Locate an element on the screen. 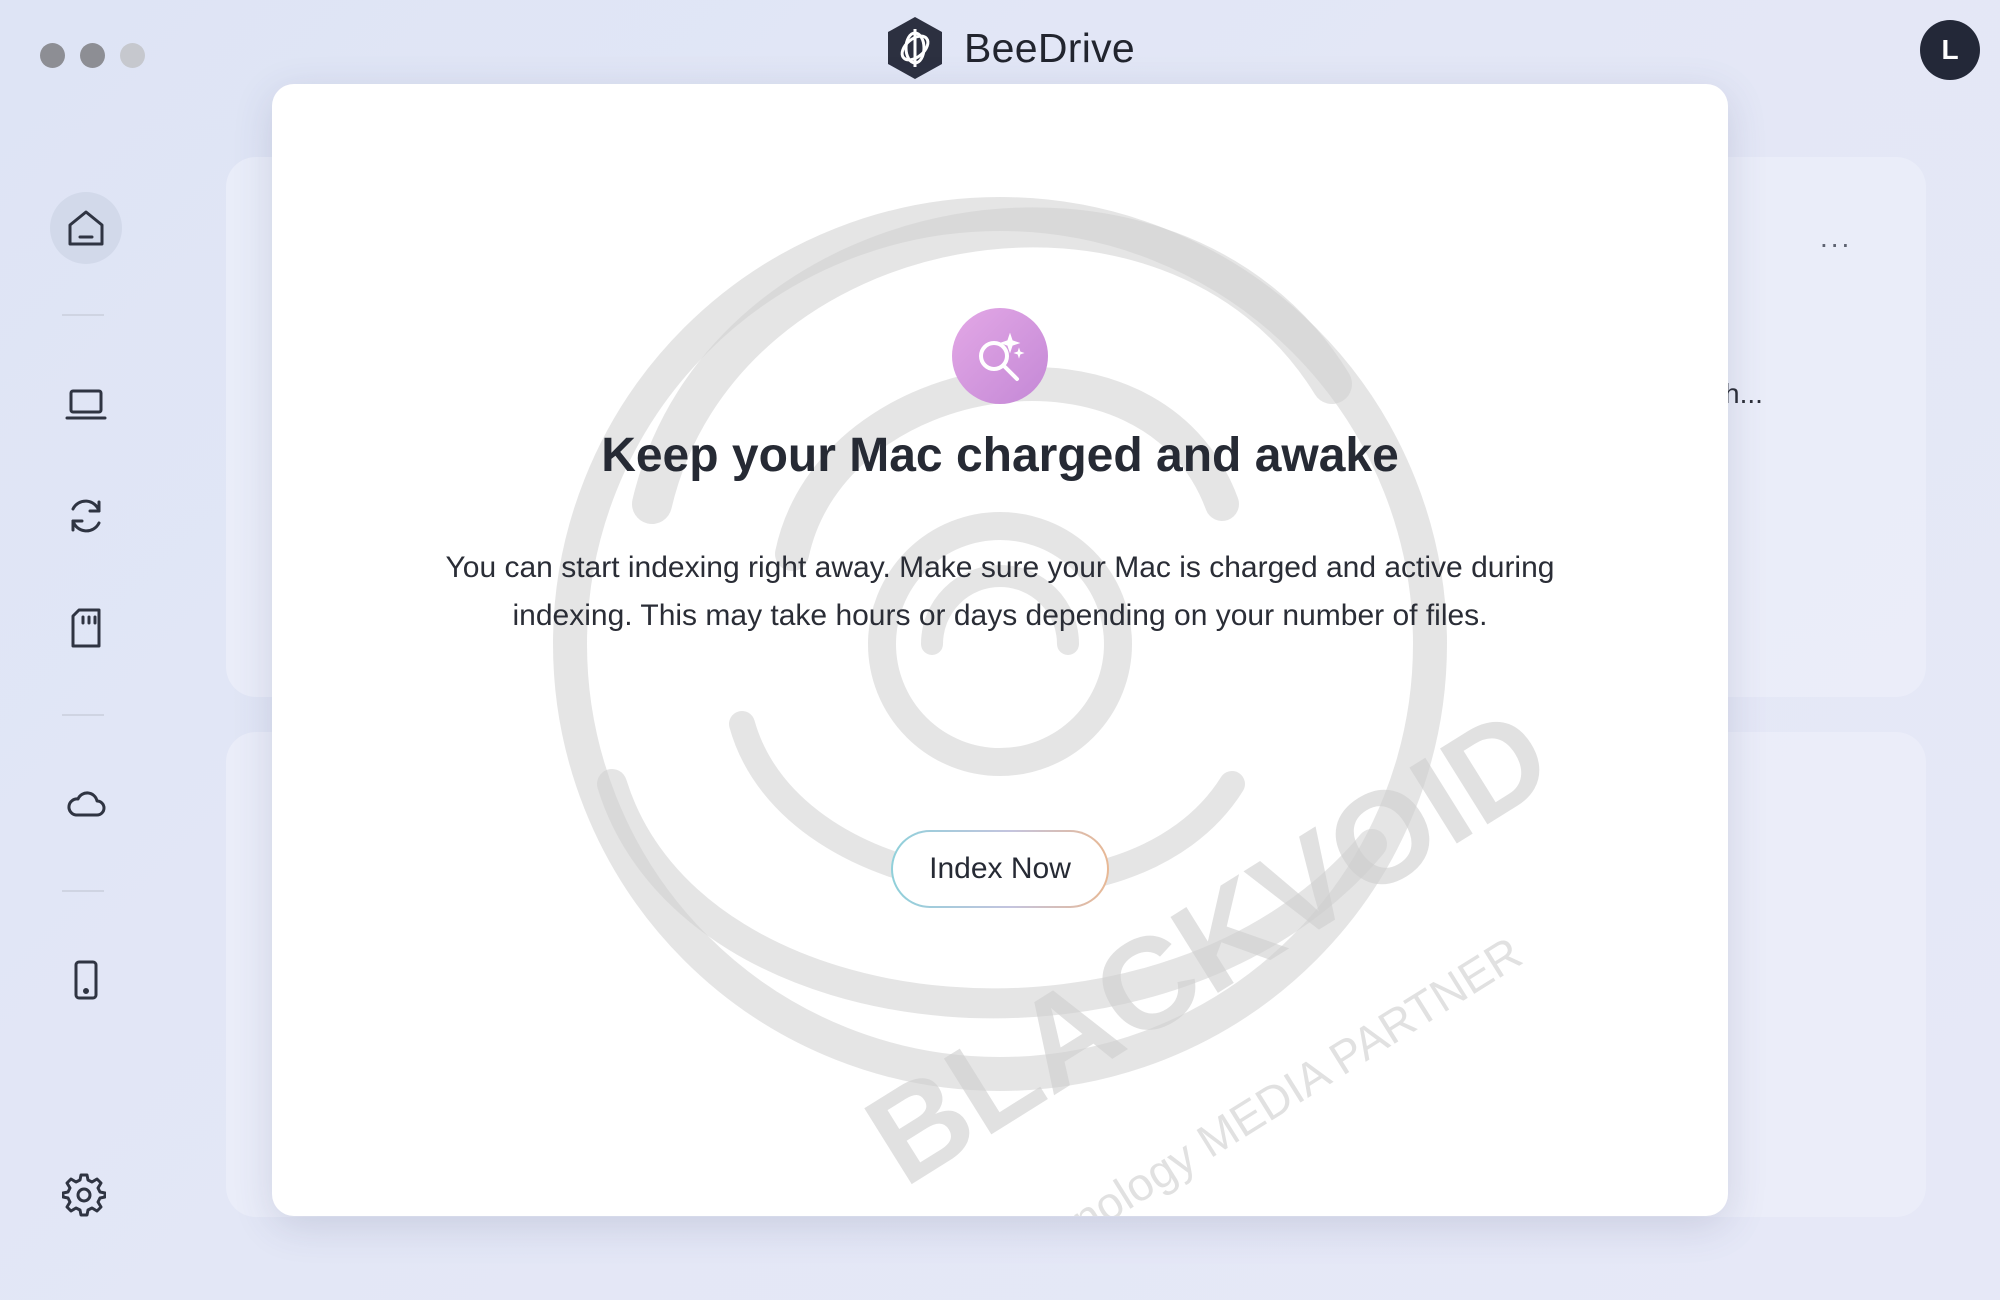  dialog-title: Keep your Mac charged and awake is located at coordinates (1000, 455).